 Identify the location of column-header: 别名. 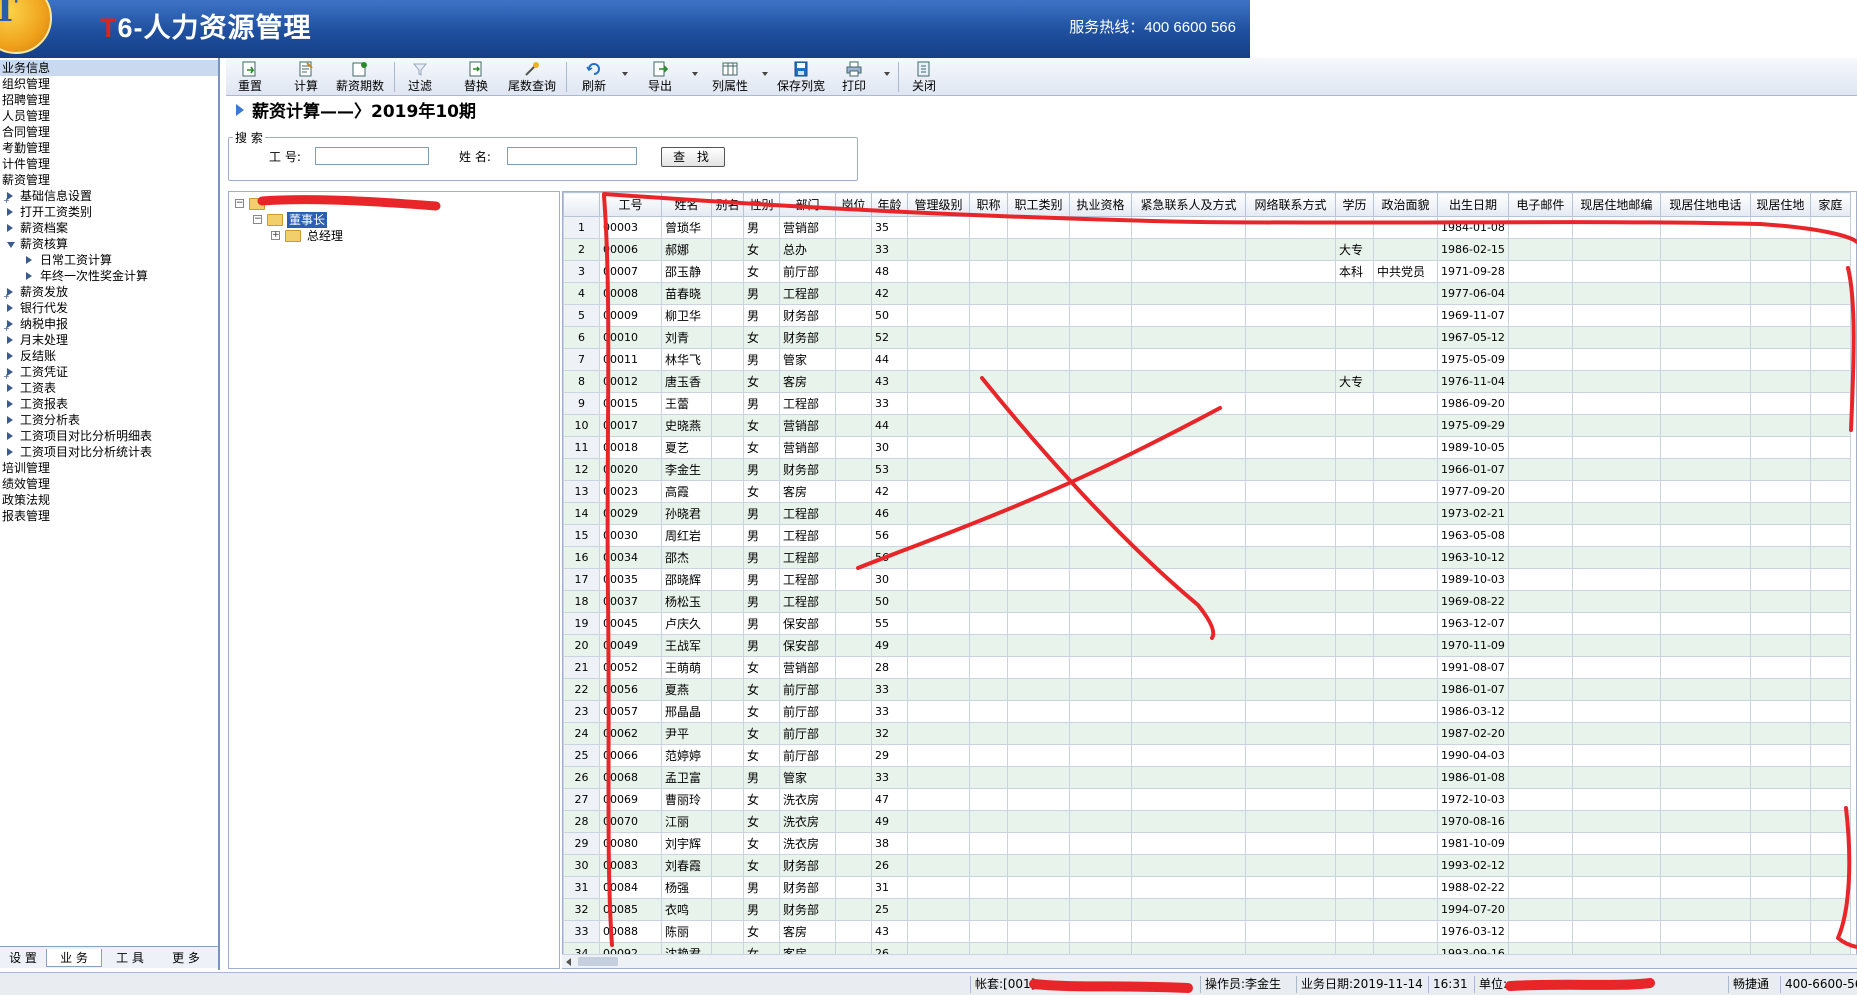
(727, 204).